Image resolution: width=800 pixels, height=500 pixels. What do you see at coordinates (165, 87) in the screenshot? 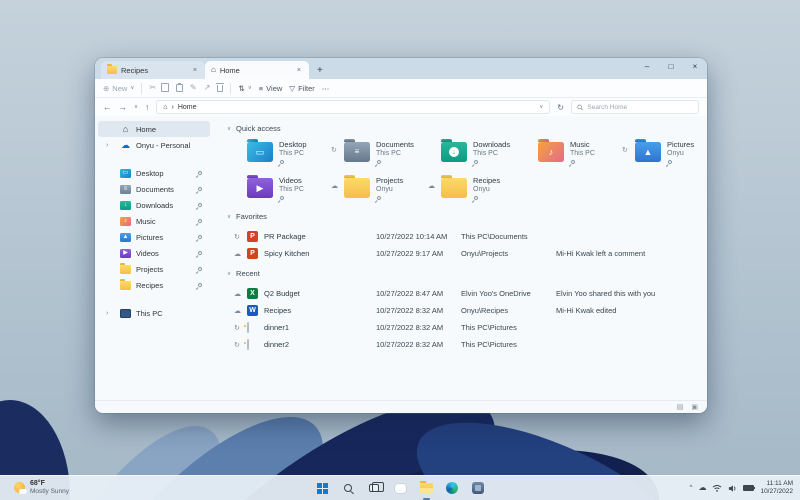
I see `copy-icon` at bounding box center [165, 87].